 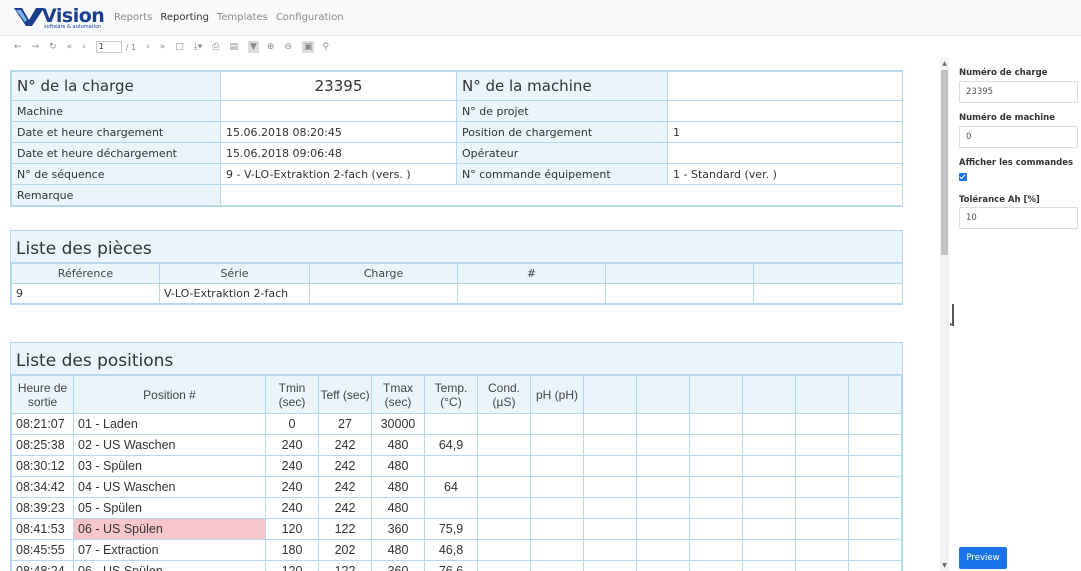 What do you see at coordinates (253, 47) in the screenshot?
I see `filter-icon: ▼` at bounding box center [253, 47].